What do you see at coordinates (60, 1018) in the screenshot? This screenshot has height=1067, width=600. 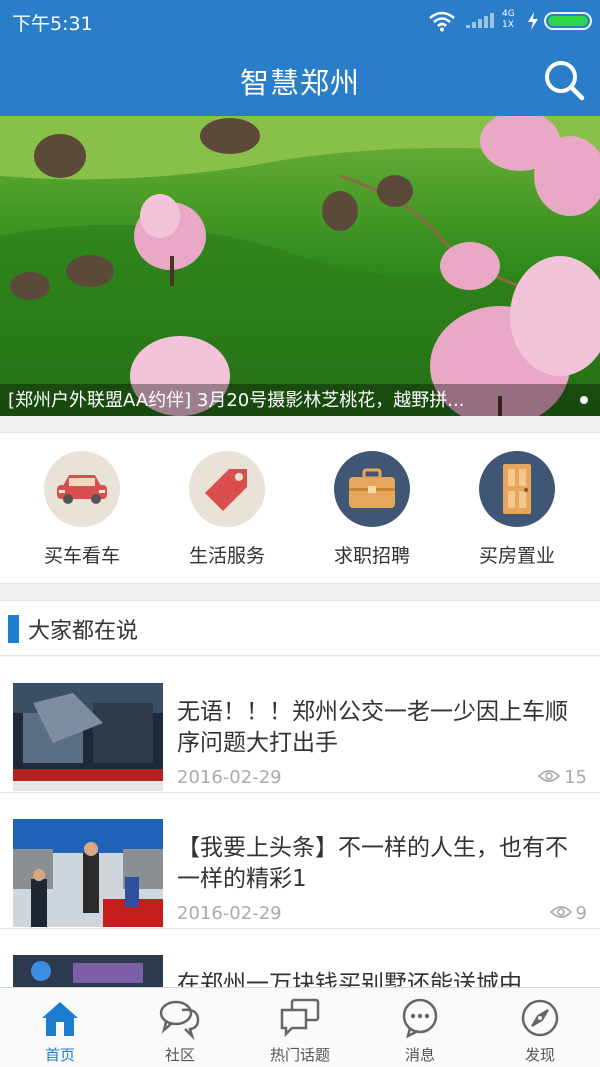 I see `home-icon` at bounding box center [60, 1018].